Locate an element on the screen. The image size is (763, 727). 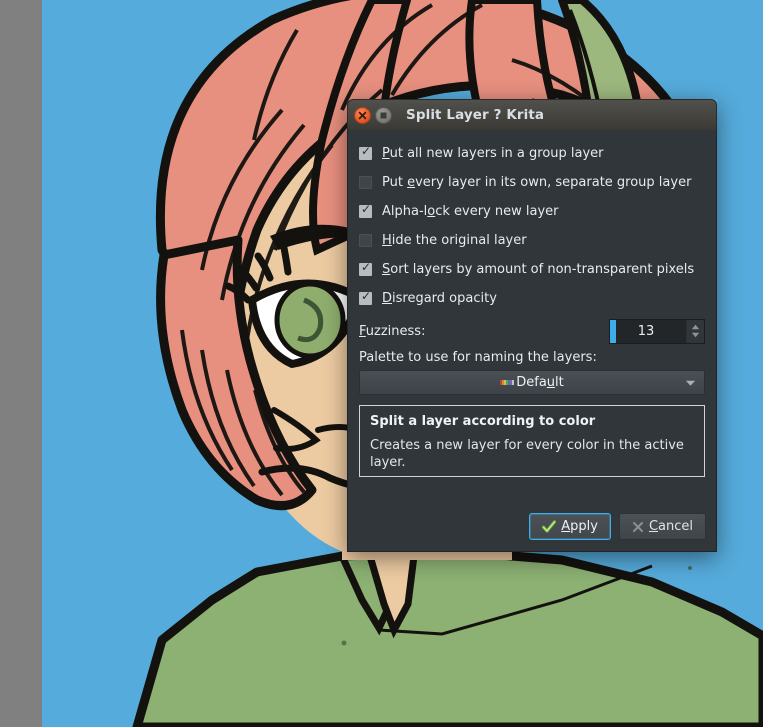
fuzziness-spinbox: 13 is located at coordinates (657, 331).